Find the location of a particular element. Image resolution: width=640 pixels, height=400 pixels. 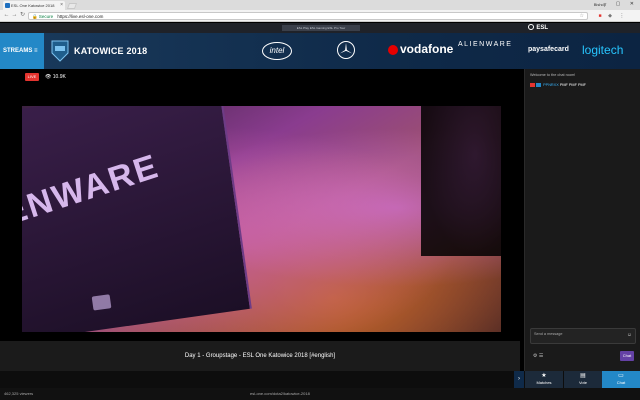

tab-vote: ▤ Vote is located at coordinates (583, 379).